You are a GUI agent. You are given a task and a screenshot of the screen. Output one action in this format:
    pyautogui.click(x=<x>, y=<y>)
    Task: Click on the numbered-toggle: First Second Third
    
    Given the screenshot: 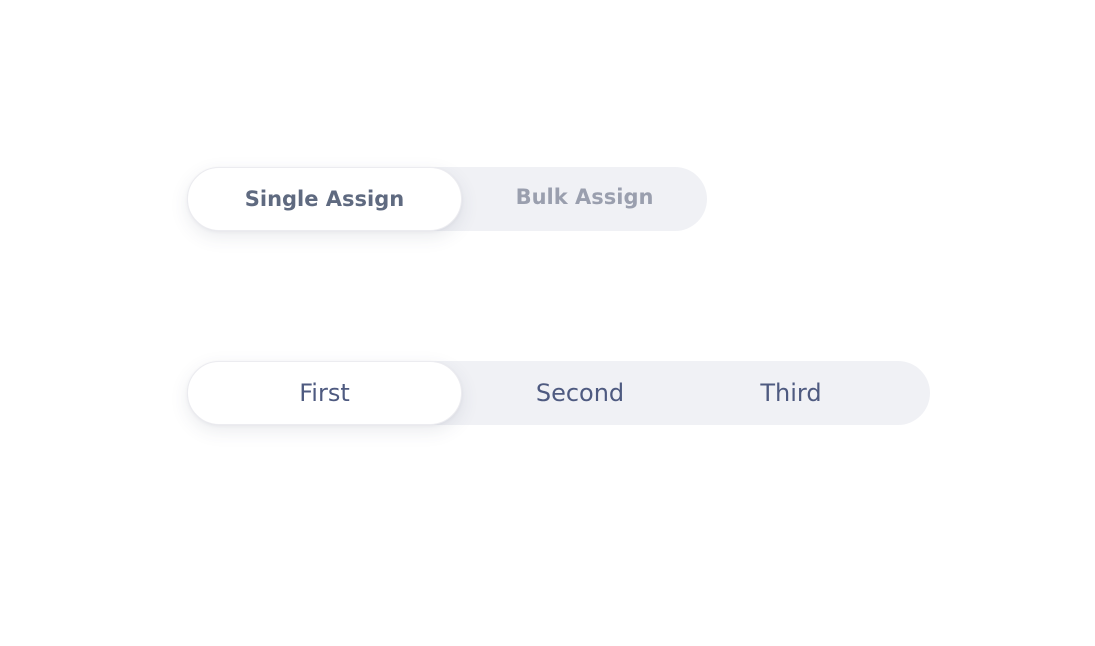 What is the action you would take?
    pyautogui.click(x=558, y=393)
    